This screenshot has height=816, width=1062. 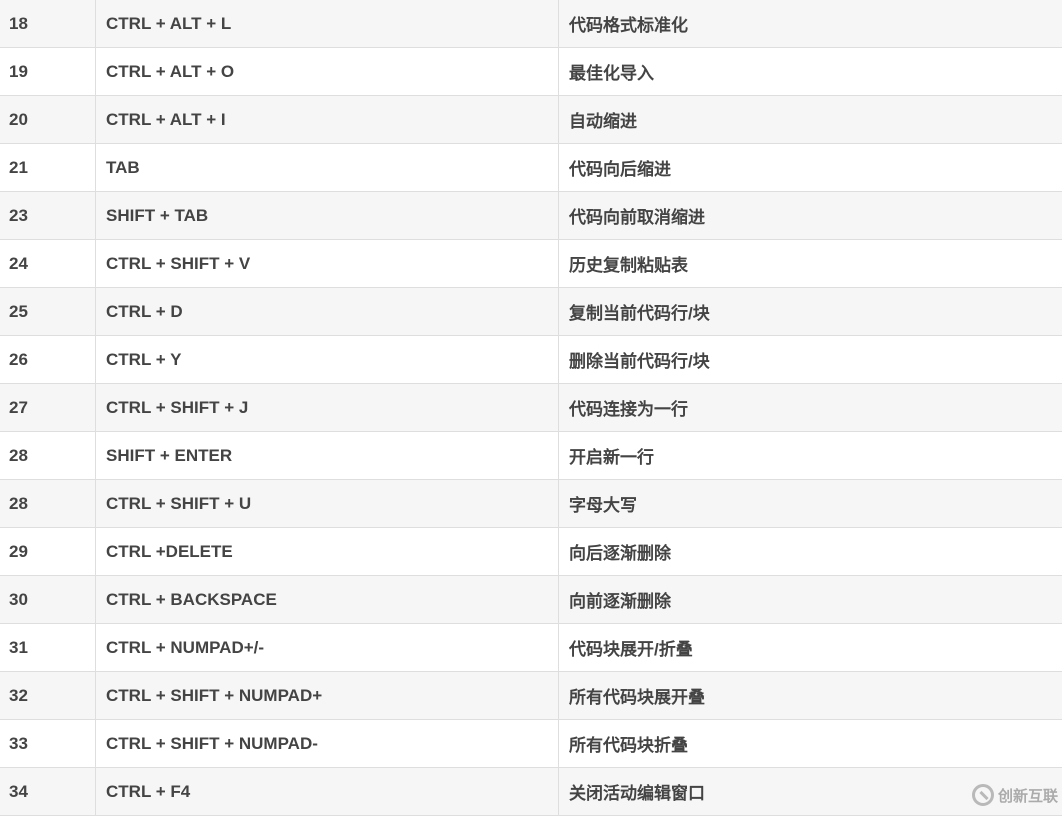 I want to click on table-row: 30CTRL + BACKSPACE向前逐渐删除, so click(x=531, y=600).